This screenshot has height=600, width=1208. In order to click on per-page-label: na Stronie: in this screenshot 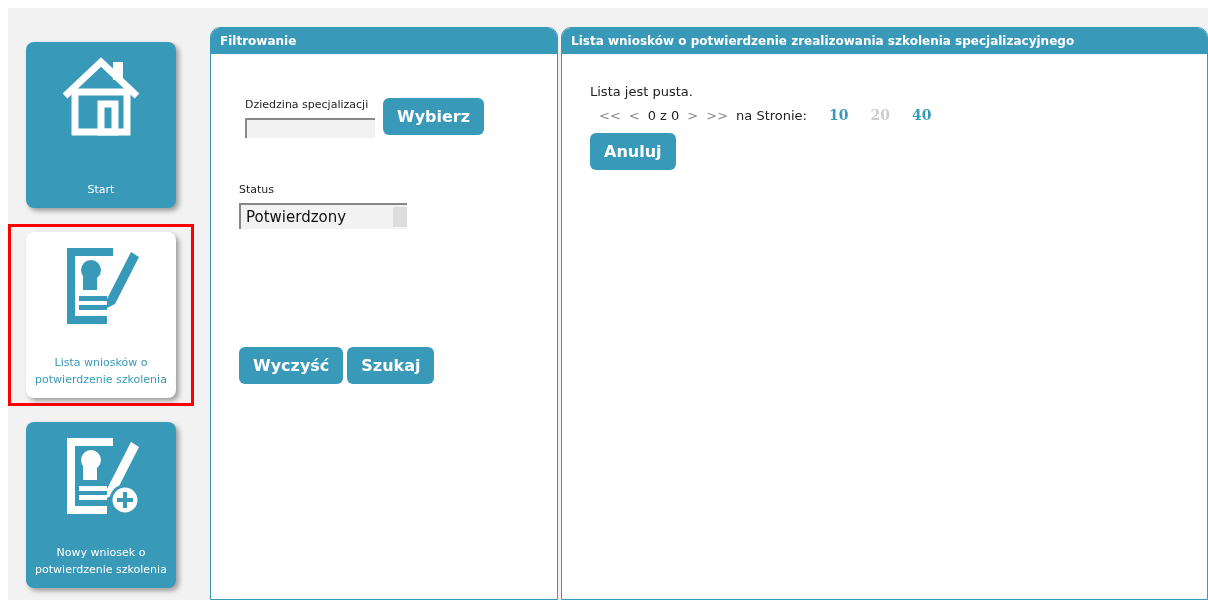, I will do `click(771, 115)`.